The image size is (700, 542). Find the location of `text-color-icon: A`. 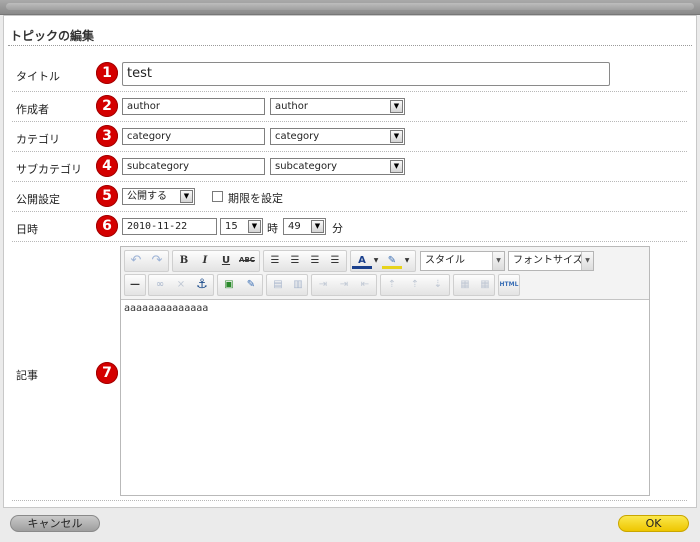

text-color-icon: A is located at coordinates (362, 260).